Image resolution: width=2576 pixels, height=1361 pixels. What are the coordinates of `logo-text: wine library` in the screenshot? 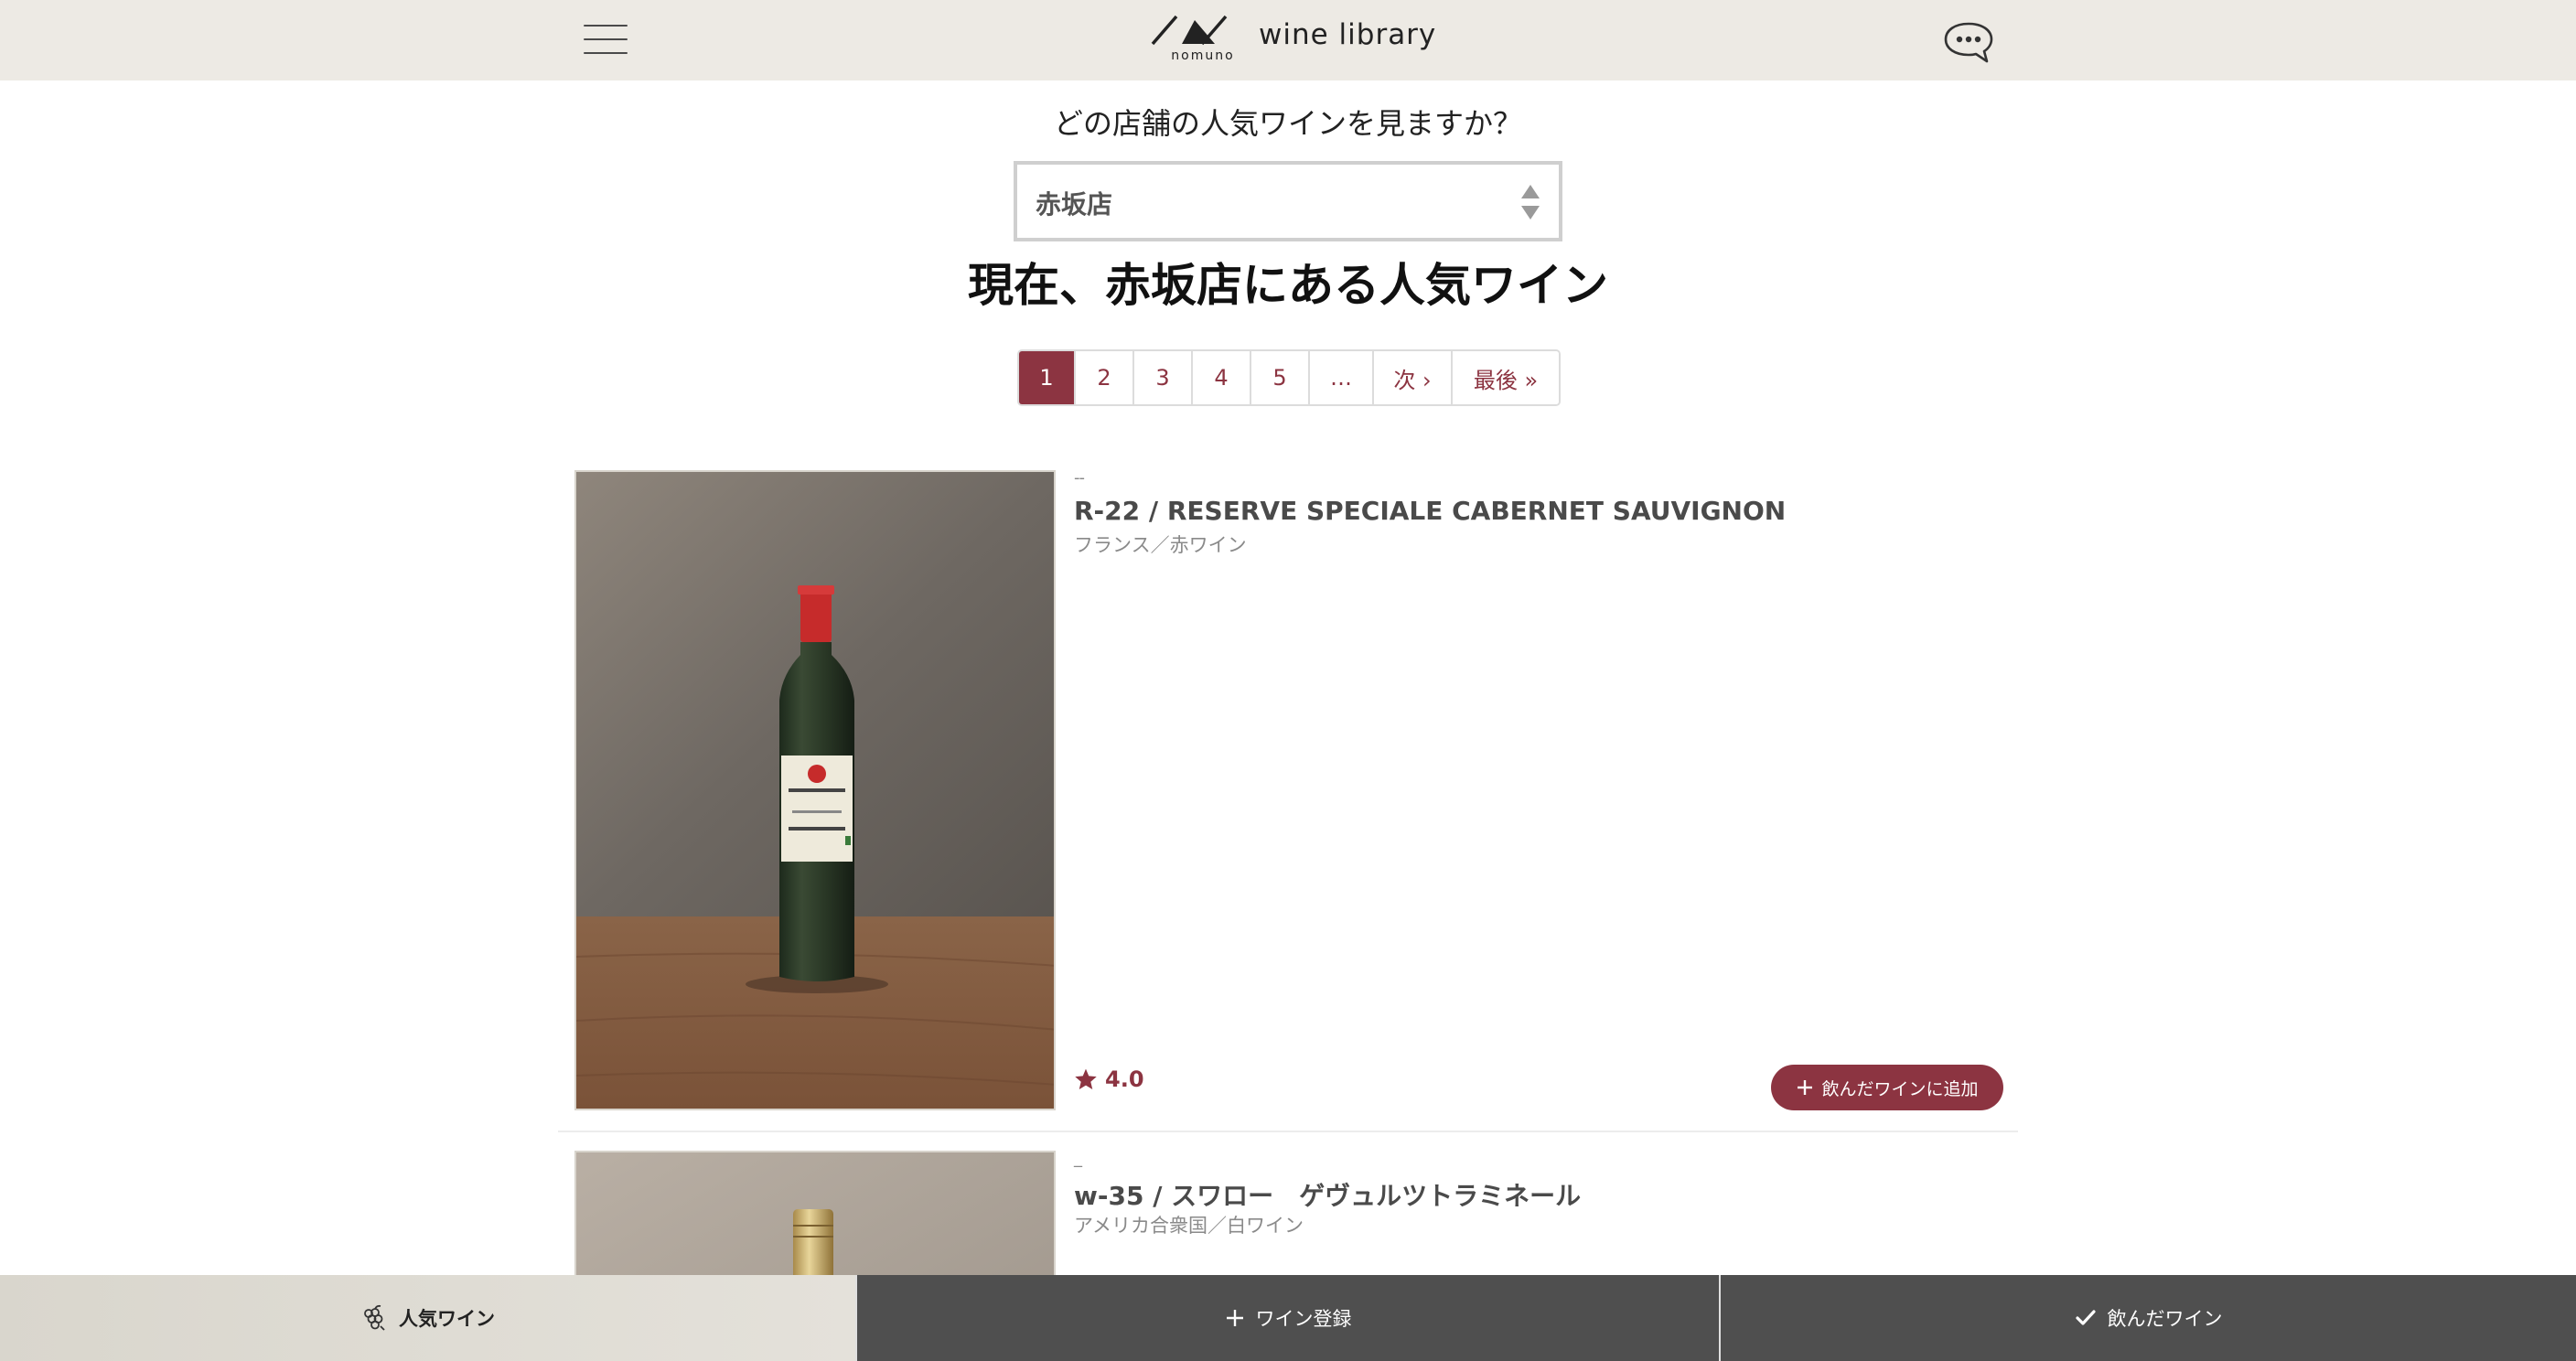 It's located at (1348, 34).